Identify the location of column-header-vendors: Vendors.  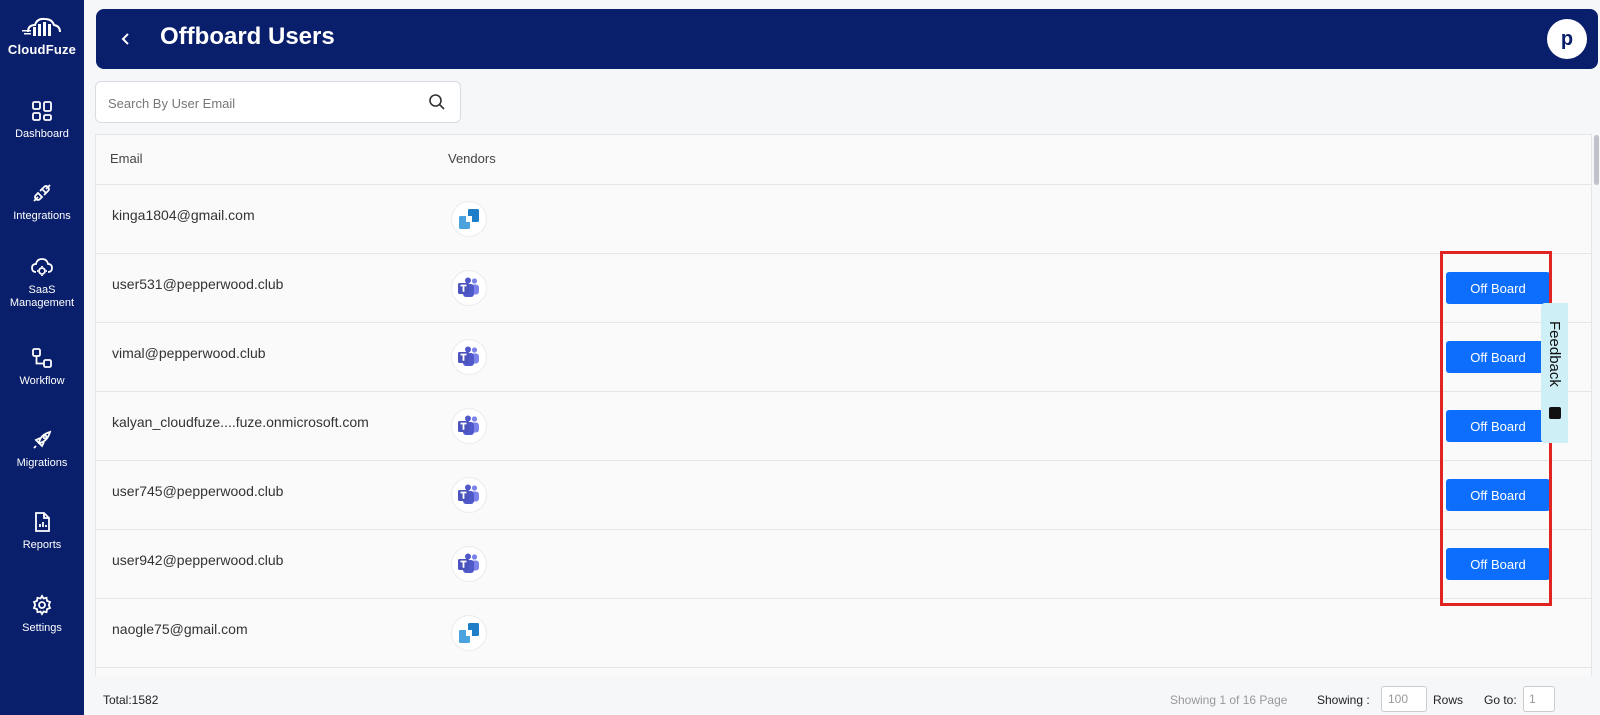
(472, 158).